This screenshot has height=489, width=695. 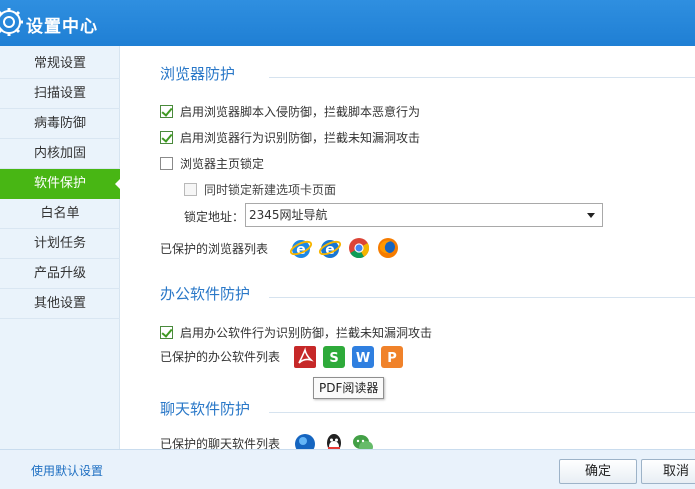 I want to click on wps-writer-icon: W, so click(x=363, y=357).